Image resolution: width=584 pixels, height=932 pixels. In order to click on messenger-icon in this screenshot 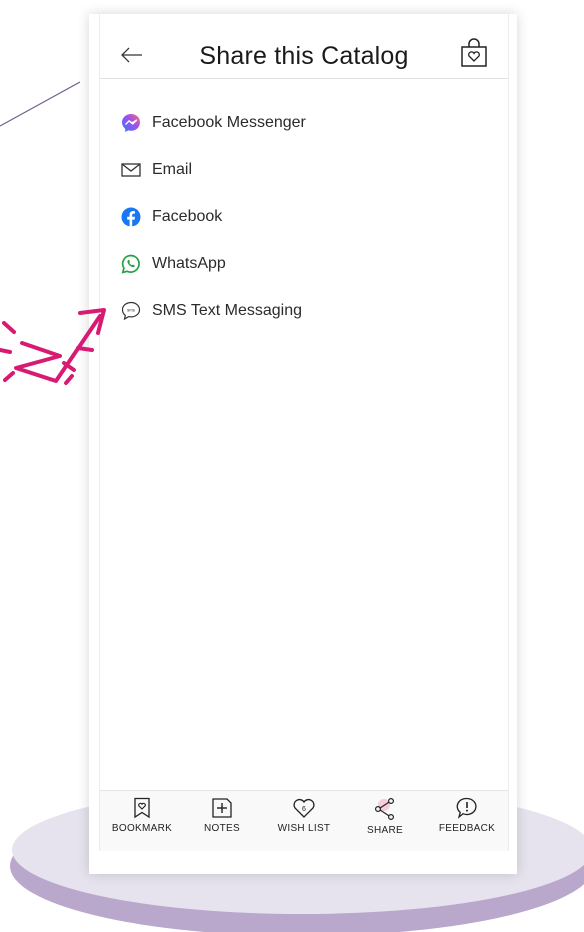, I will do `click(131, 123)`.